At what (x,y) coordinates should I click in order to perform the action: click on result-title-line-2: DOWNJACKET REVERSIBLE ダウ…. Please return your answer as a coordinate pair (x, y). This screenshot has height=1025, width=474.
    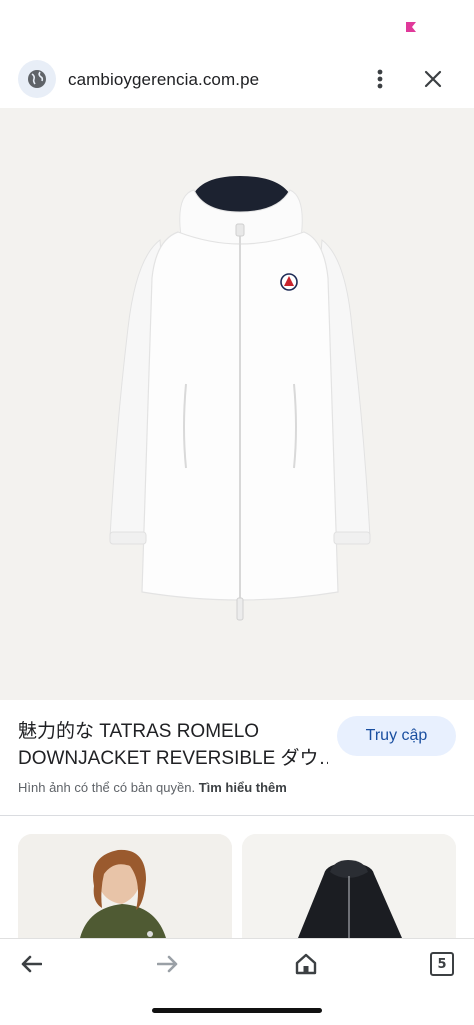
    Looking at the image, I should click on (173, 758).